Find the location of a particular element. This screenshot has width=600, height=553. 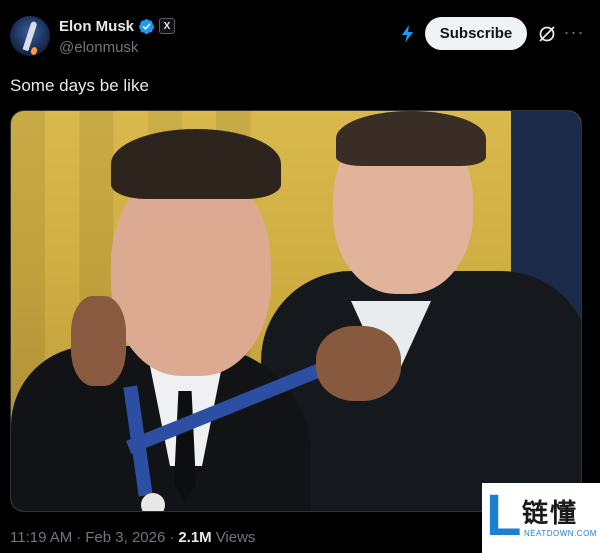

right-hand-graphic is located at coordinates (358, 363).